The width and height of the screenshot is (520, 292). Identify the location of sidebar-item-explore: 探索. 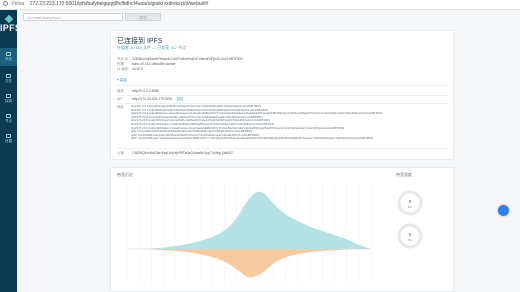
(8, 99).